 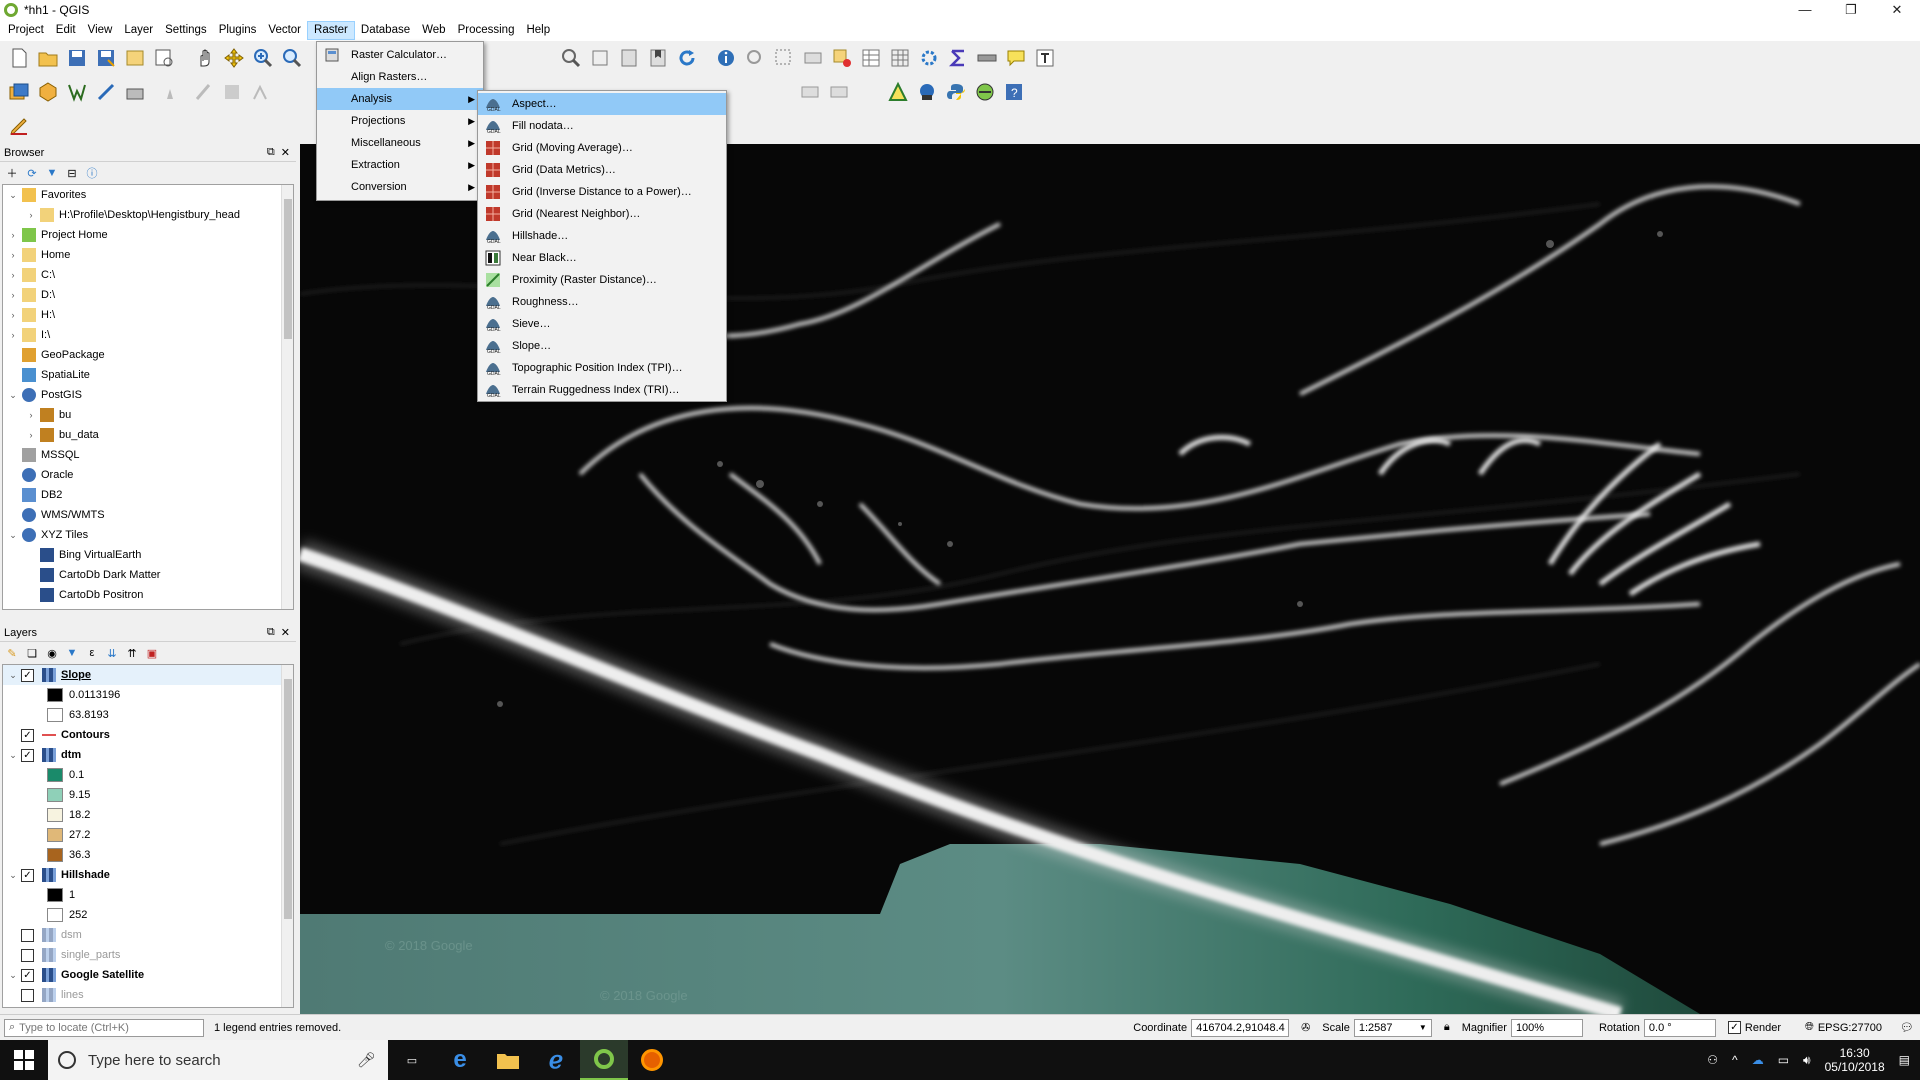 What do you see at coordinates (164, 58) in the screenshot?
I see `layout-manager-icon` at bounding box center [164, 58].